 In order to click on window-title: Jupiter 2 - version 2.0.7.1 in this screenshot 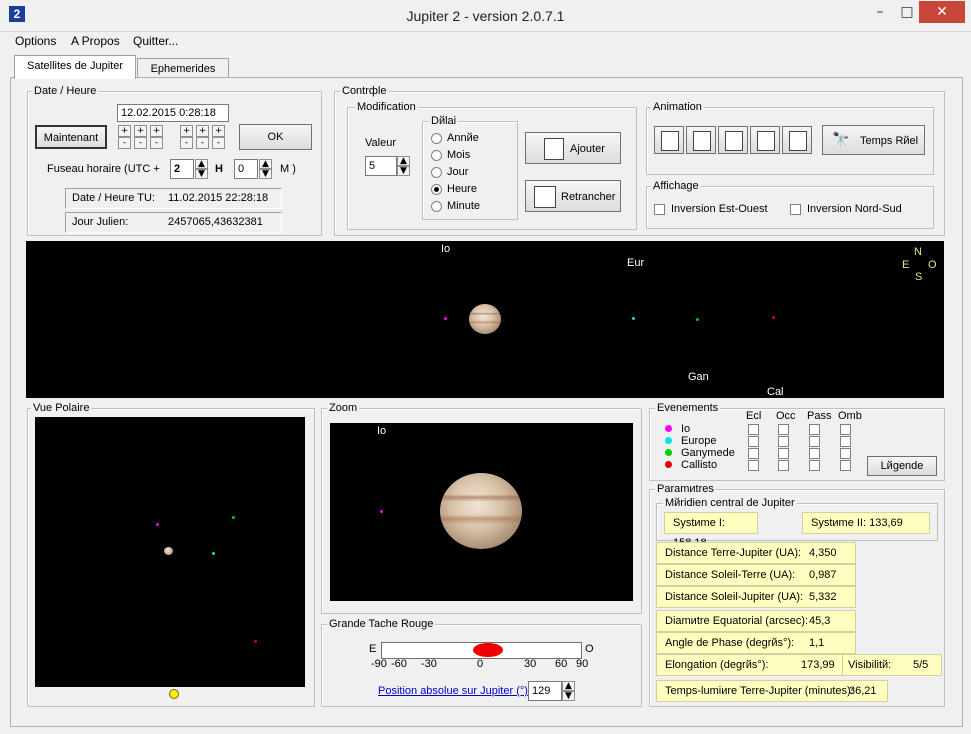, I will do `click(485, 16)`.